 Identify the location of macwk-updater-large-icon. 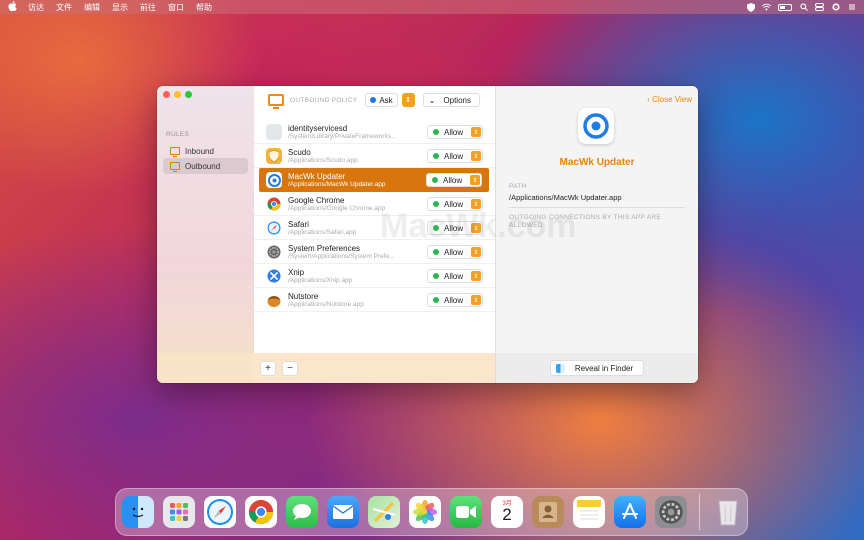
(596, 126).